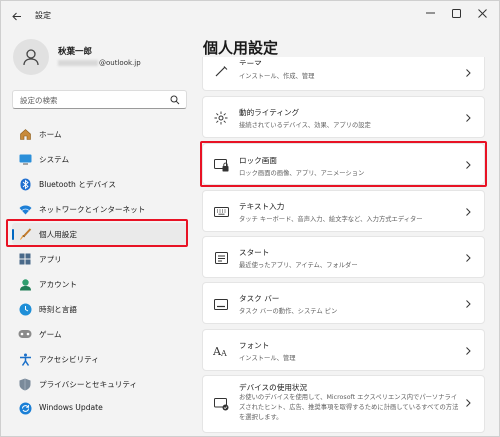  Describe the element at coordinates (69, 359) in the screenshot. I see `sidebar-item-label: アクセシビリティ` at that location.